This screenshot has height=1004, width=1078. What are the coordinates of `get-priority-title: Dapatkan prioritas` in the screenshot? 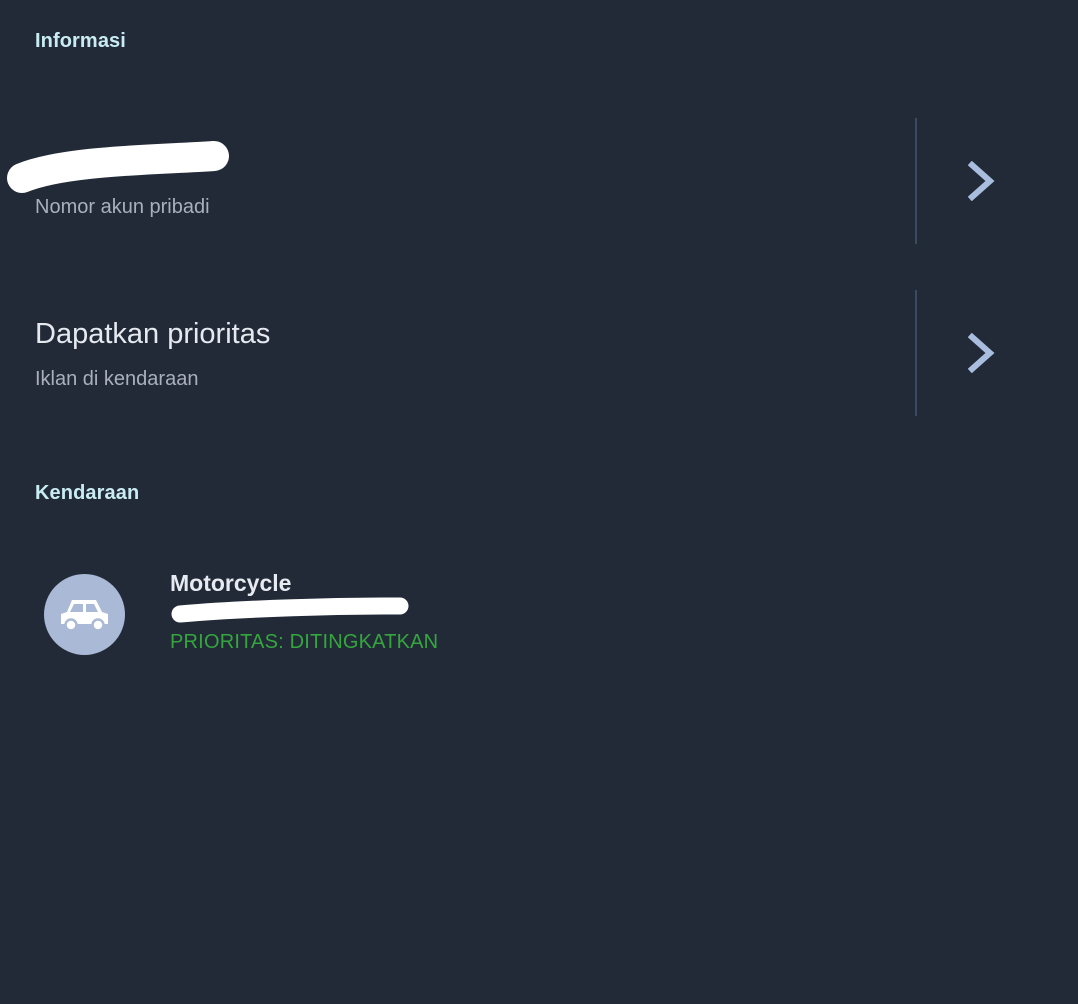 It's located at (153, 334).